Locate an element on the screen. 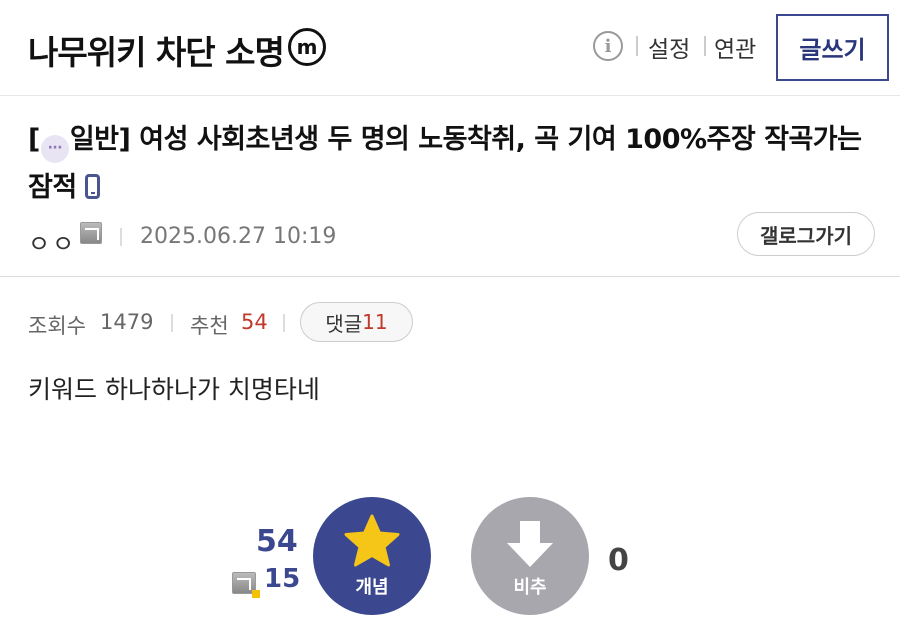  downvote-label: 비추 is located at coordinates (530, 587).